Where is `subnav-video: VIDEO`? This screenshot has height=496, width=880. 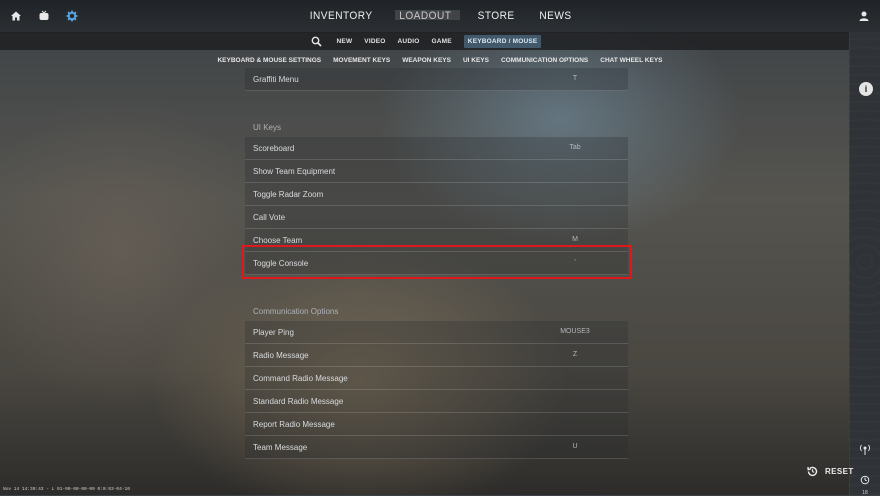 subnav-video: VIDEO is located at coordinates (374, 41).